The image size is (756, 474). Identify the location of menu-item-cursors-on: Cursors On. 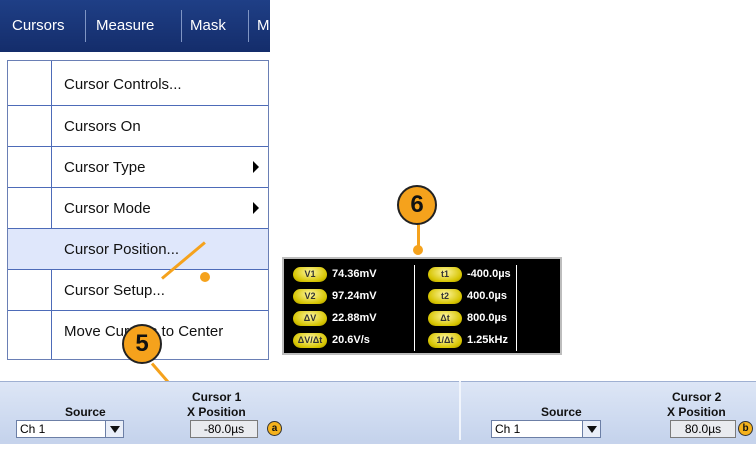
(138, 125).